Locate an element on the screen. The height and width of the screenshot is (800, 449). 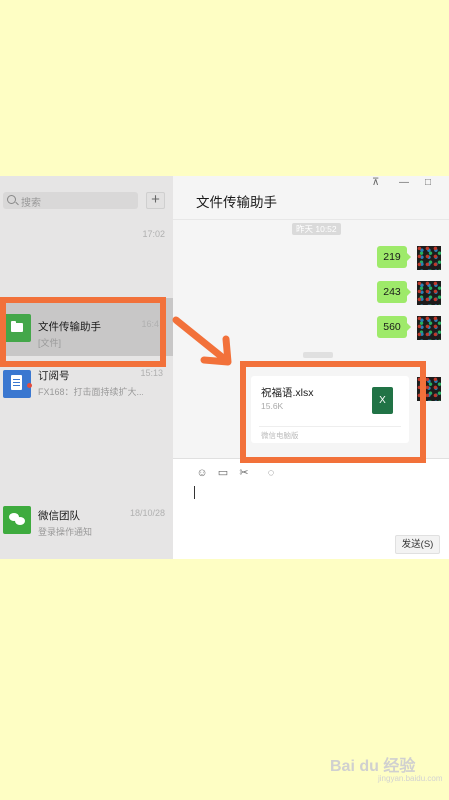
chat-name: 订阅号 is located at coordinates (54, 376).